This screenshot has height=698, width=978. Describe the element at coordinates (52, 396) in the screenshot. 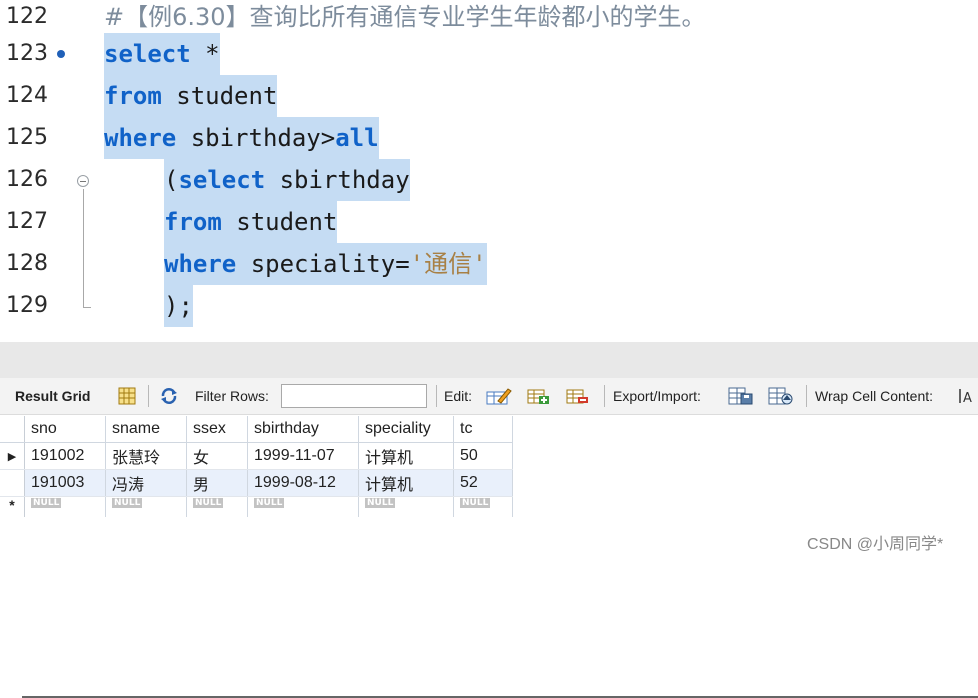

I see `result-grid-tab: Result Grid` at that location.